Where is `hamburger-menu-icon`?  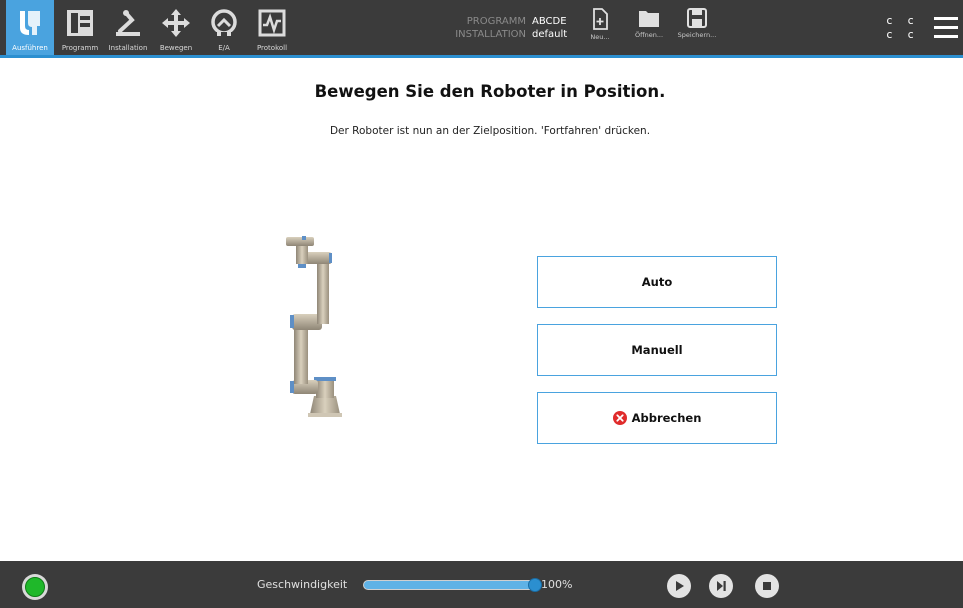 hamburger-menu-icon is located at coordinates (946, 28).